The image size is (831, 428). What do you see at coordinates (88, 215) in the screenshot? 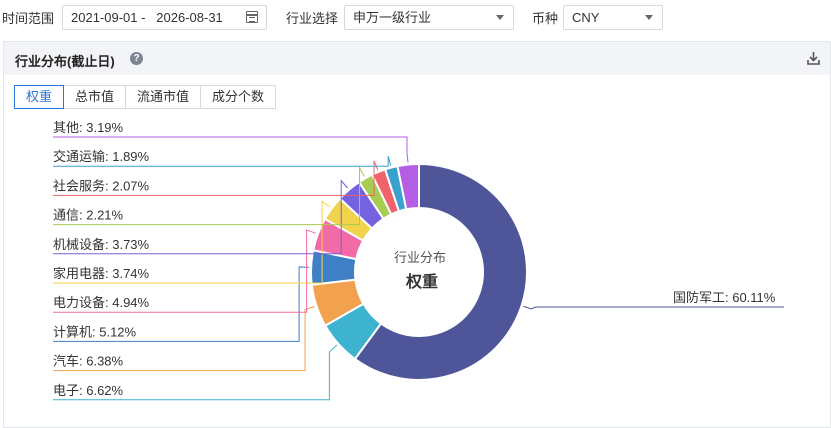
I see `slice-label-7: 通信: 2.21%` at bounding box center [88, 215].